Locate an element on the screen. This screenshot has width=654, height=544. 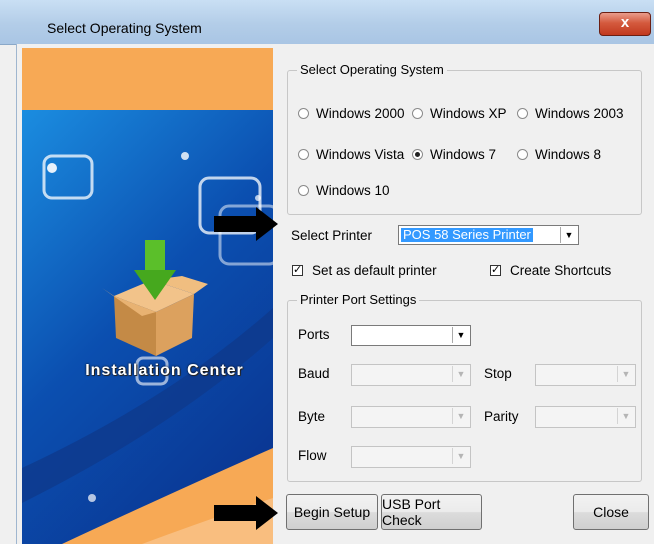
radio-windows-vista: Windows Vista is located at coordinates (351, 154).